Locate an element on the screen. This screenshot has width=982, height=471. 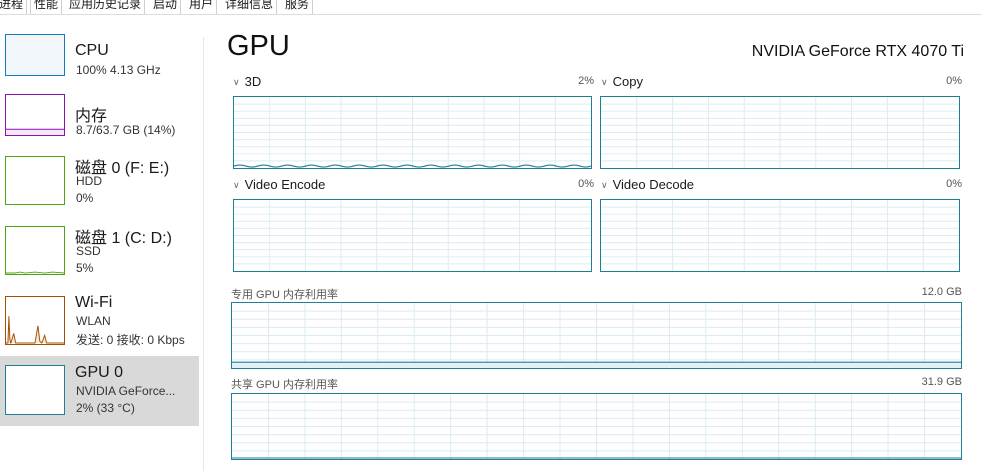
engine-label: 3D is located at coordinates (253, 81).